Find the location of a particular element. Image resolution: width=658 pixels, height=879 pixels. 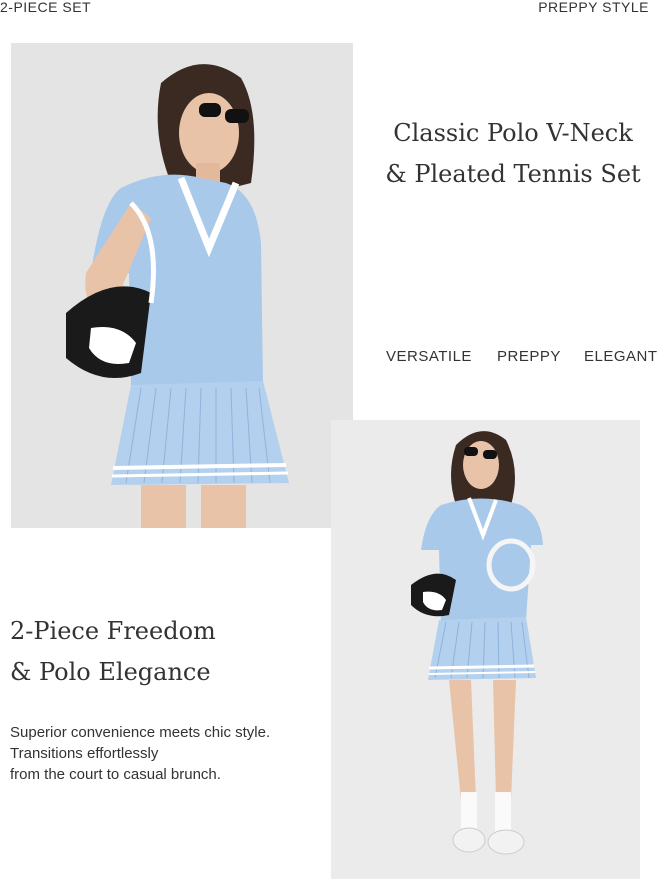

style-label: PREPPY STYLE is located at coordinates (593, 7).